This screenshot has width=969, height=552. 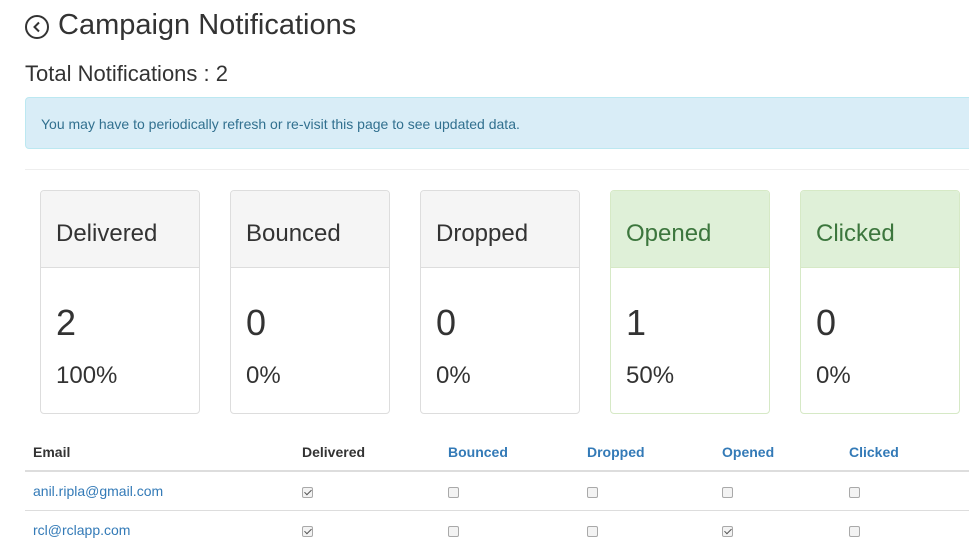 What do you see at coordinates (159, 529) in the screenshot?
I see `email-link: rcl@rclapp.com` at bounding box center [159, 529].